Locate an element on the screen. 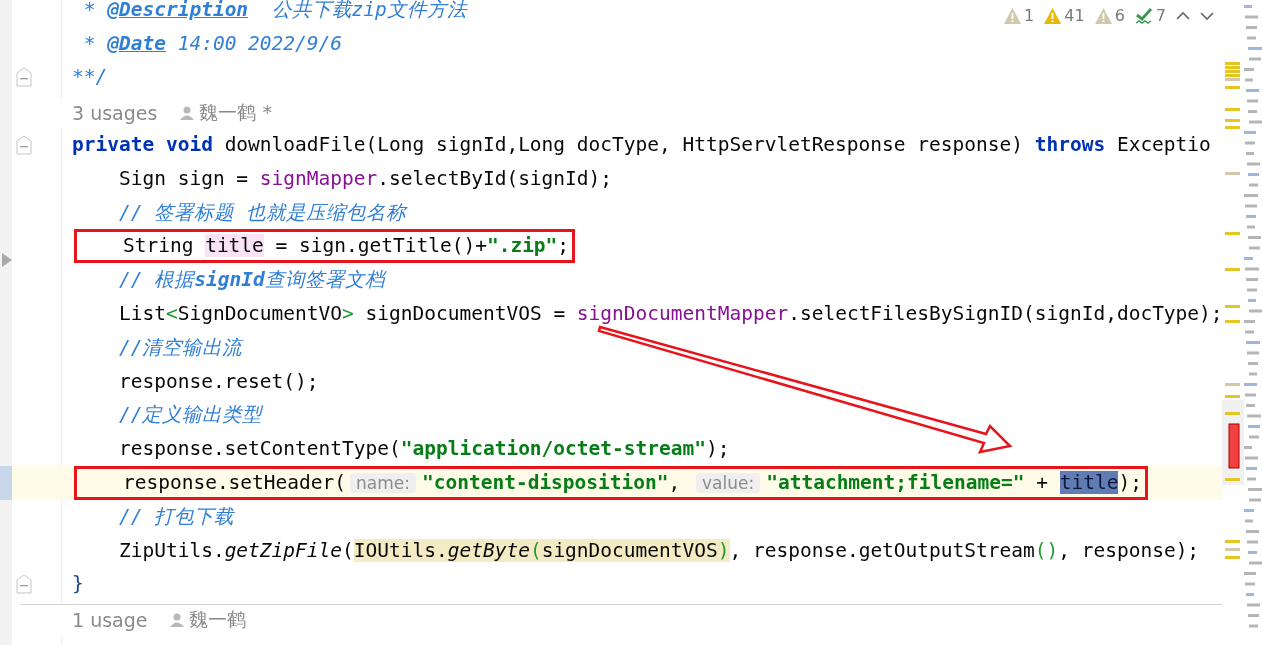 Image resolution: width=1262 pixels, height=645 pixels. code-line: **/ is located at coordinates (89, 77).